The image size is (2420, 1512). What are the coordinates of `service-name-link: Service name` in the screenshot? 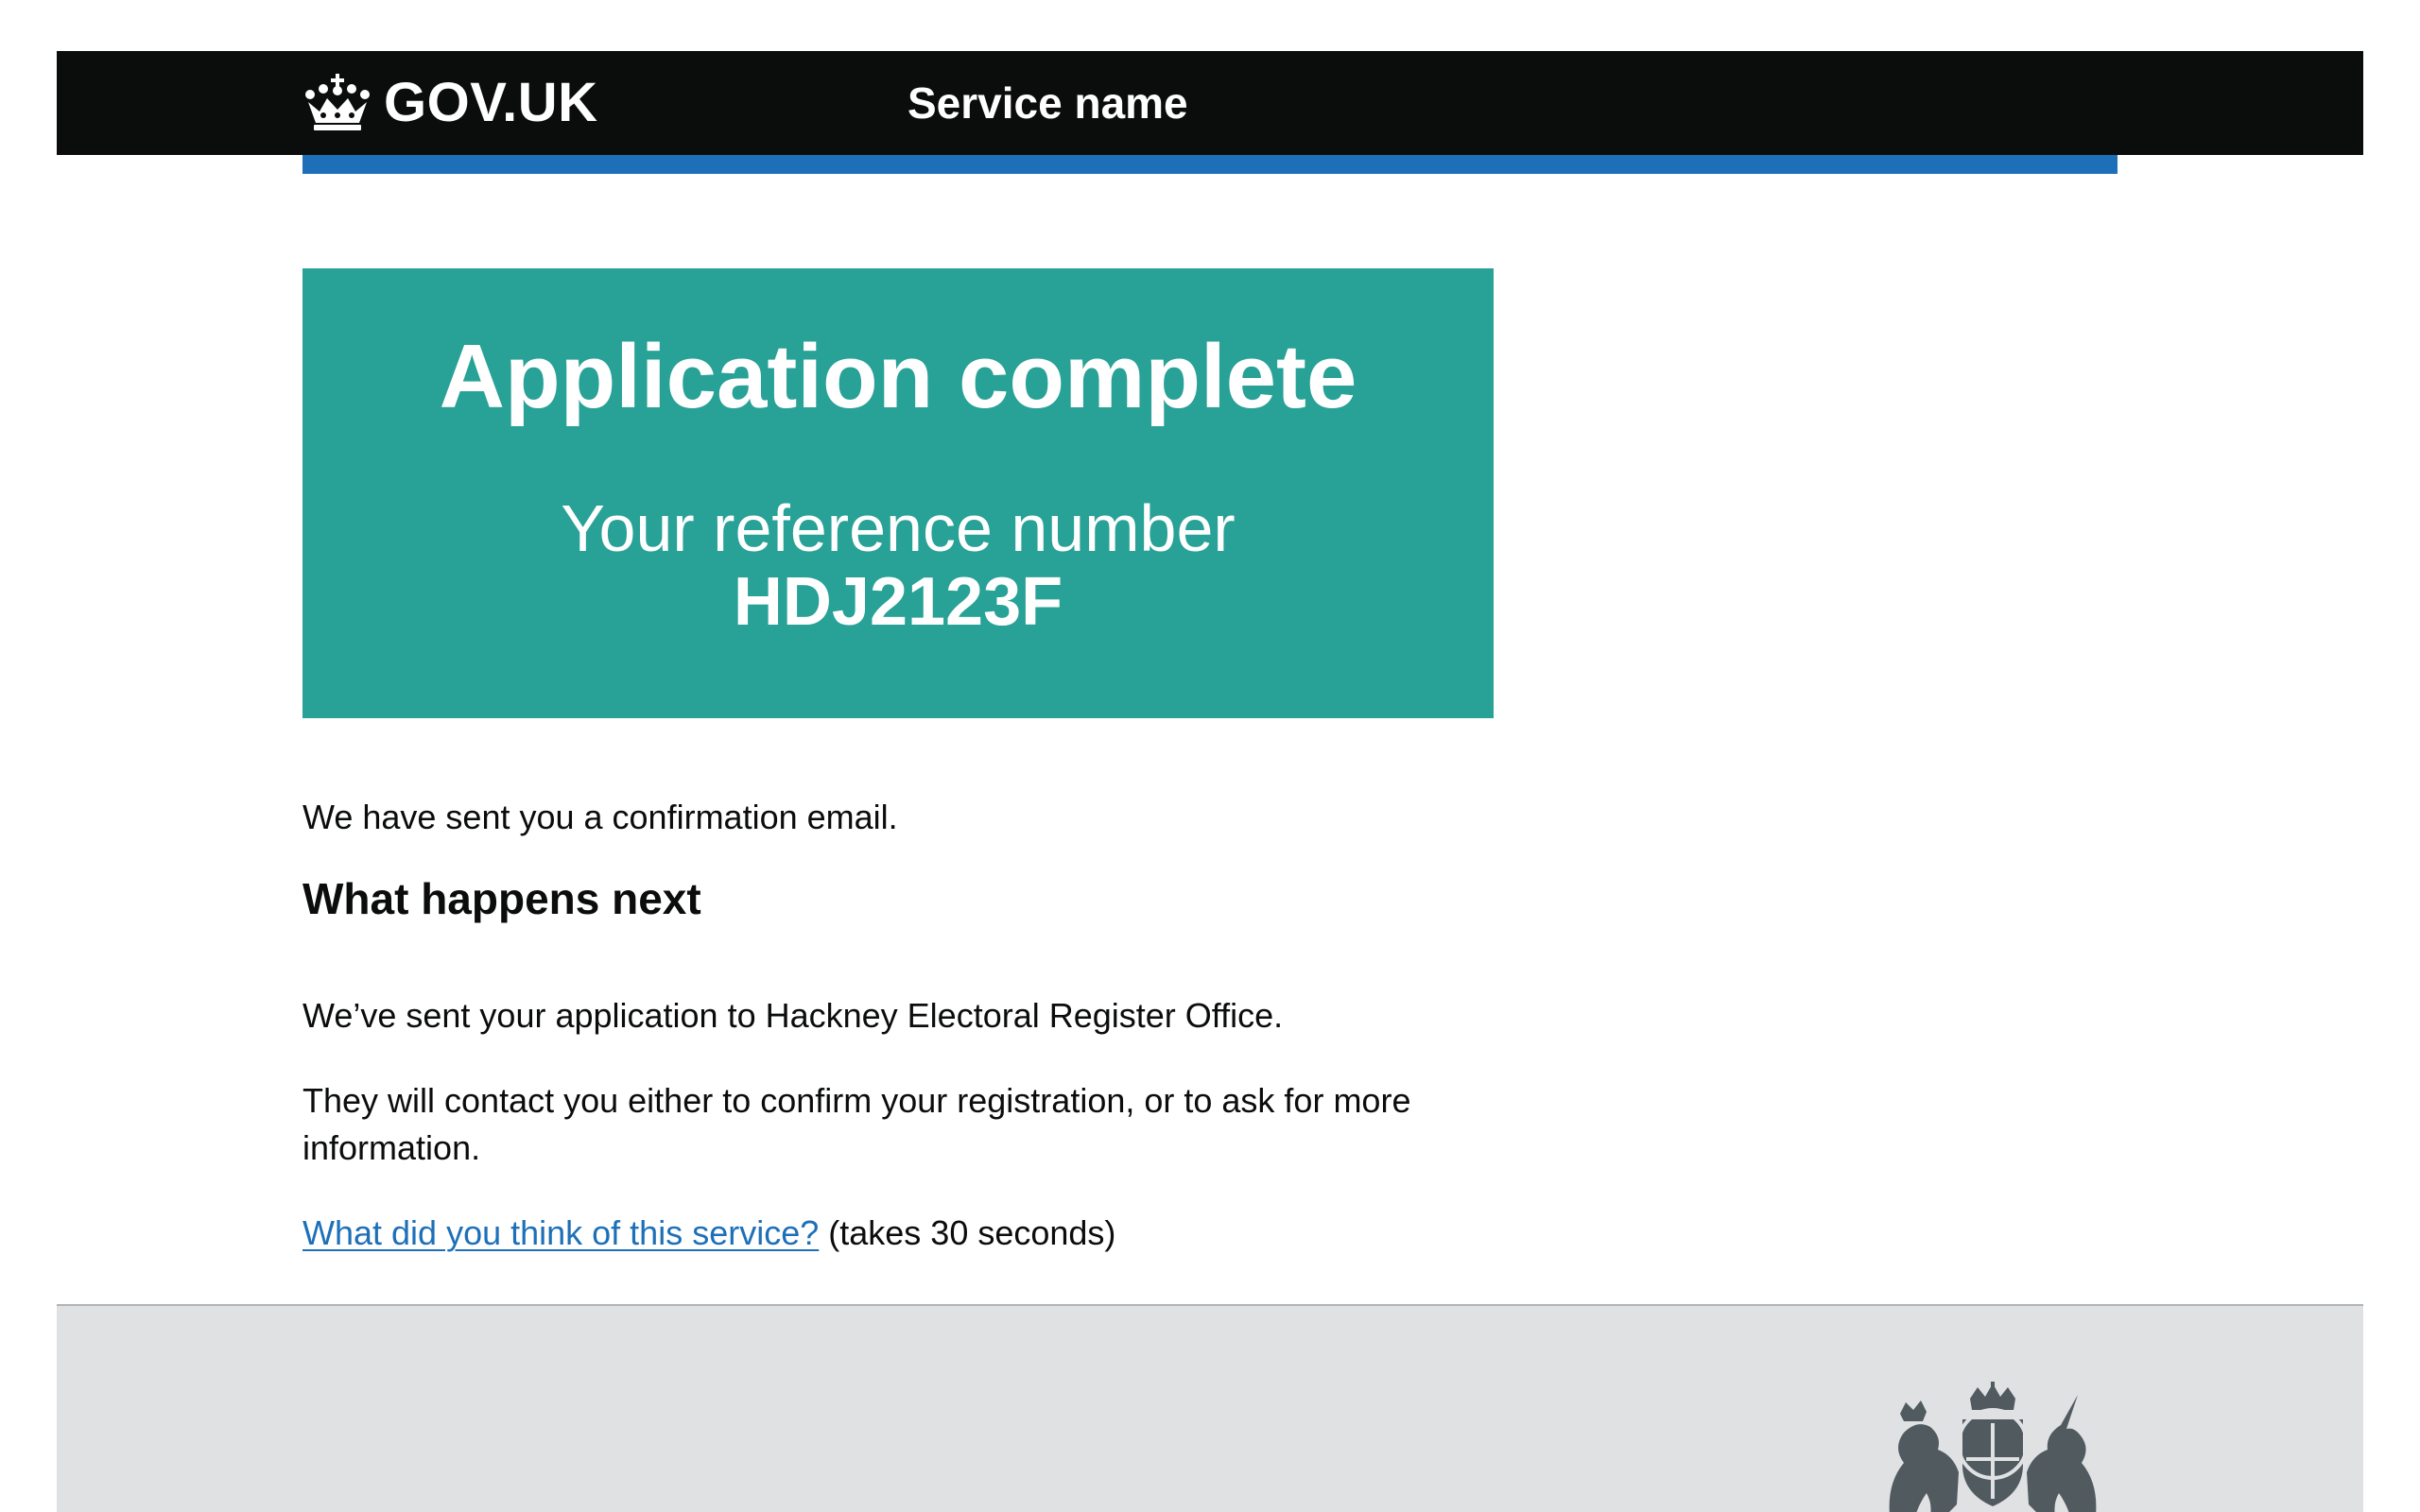 It's located at (1048, 103).